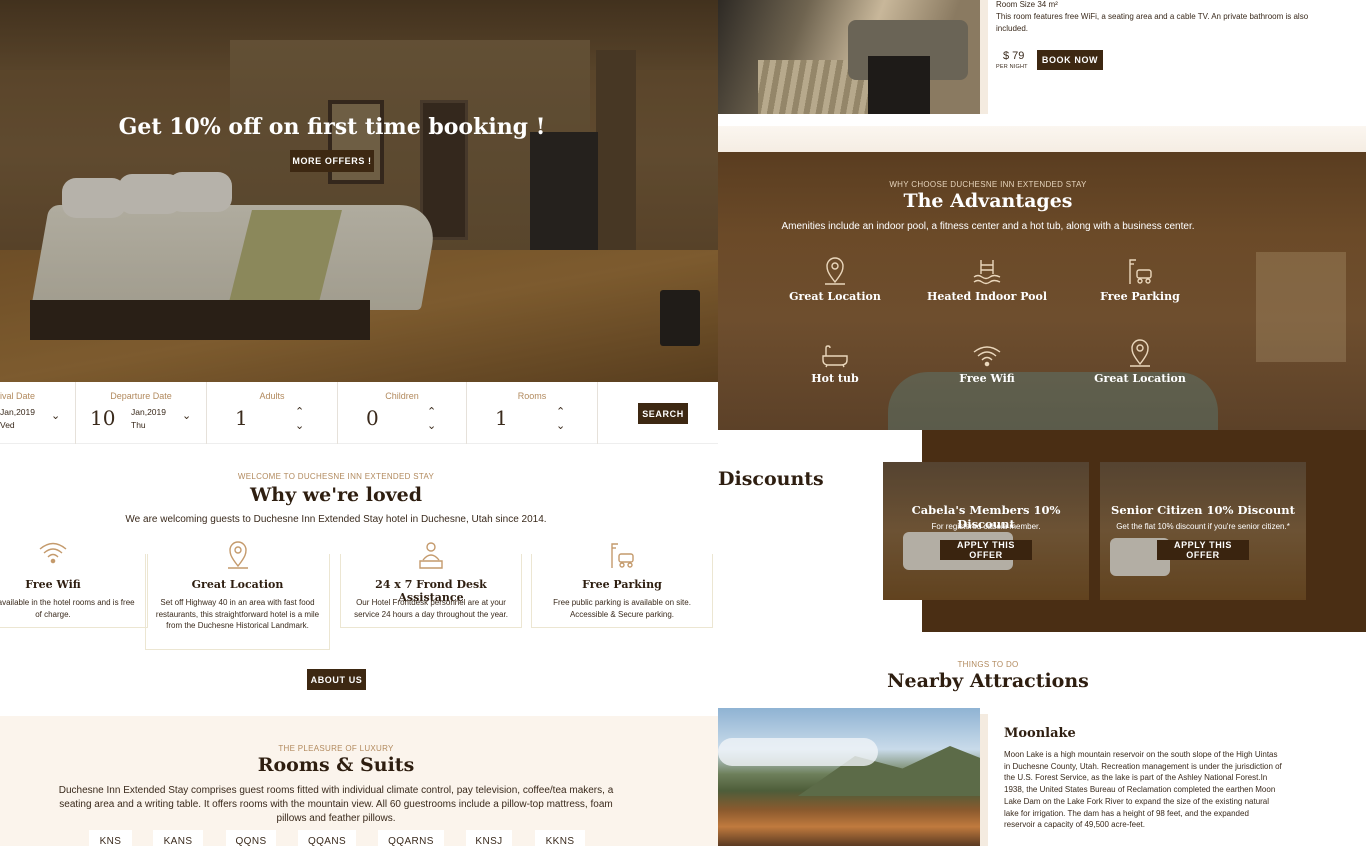  Describe the element at coordinates (1042, 139) in the screenshot. I see `section-divider` at that location.